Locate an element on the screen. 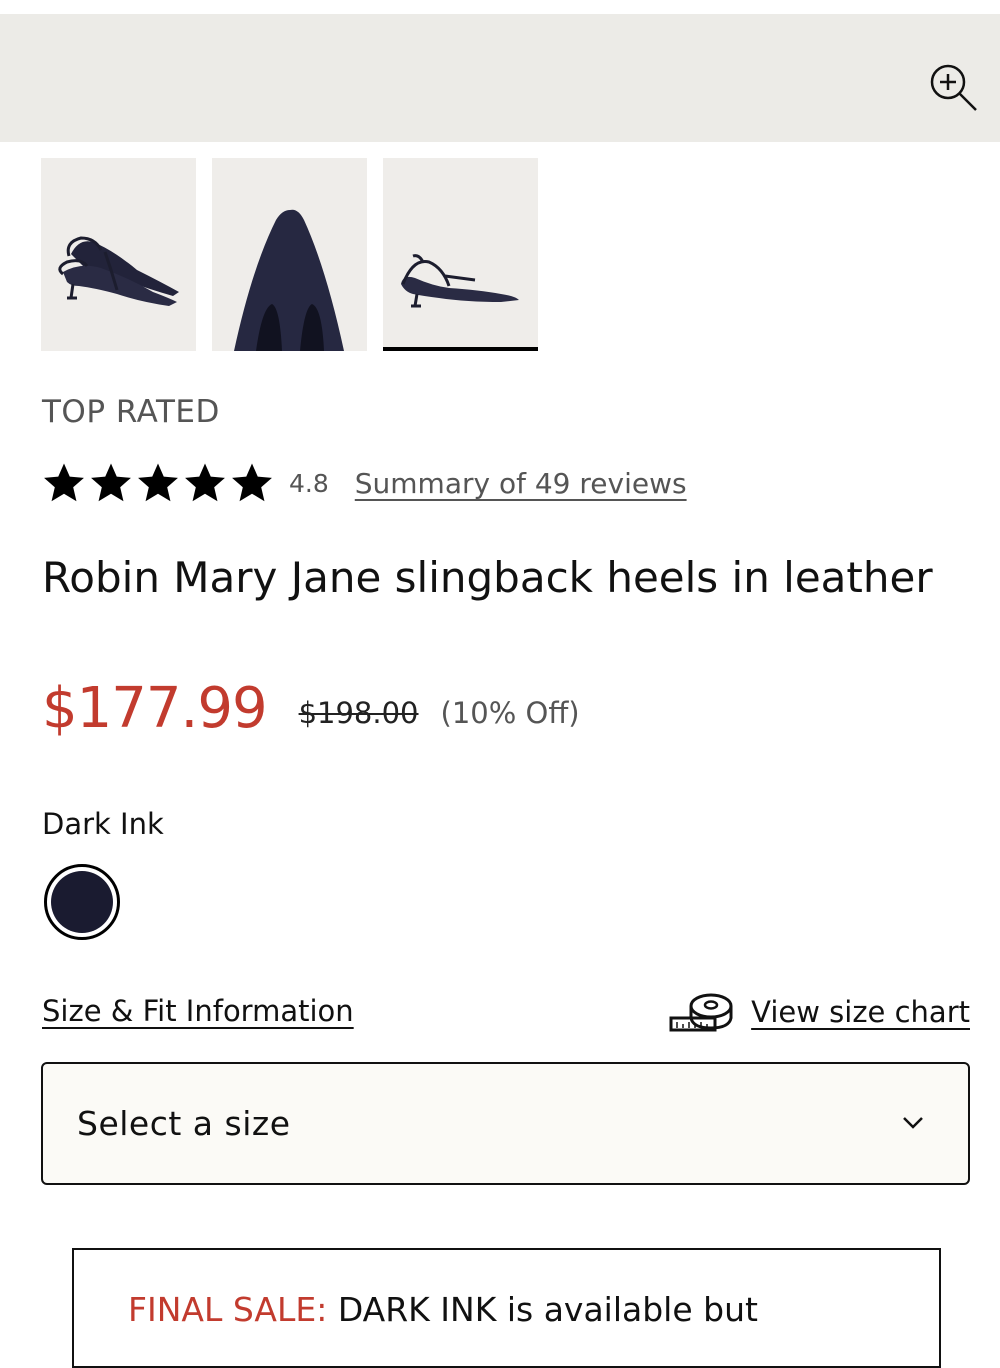  reviews-summary-link: Summary of 49 reviews is located at coordinates (521, 483).